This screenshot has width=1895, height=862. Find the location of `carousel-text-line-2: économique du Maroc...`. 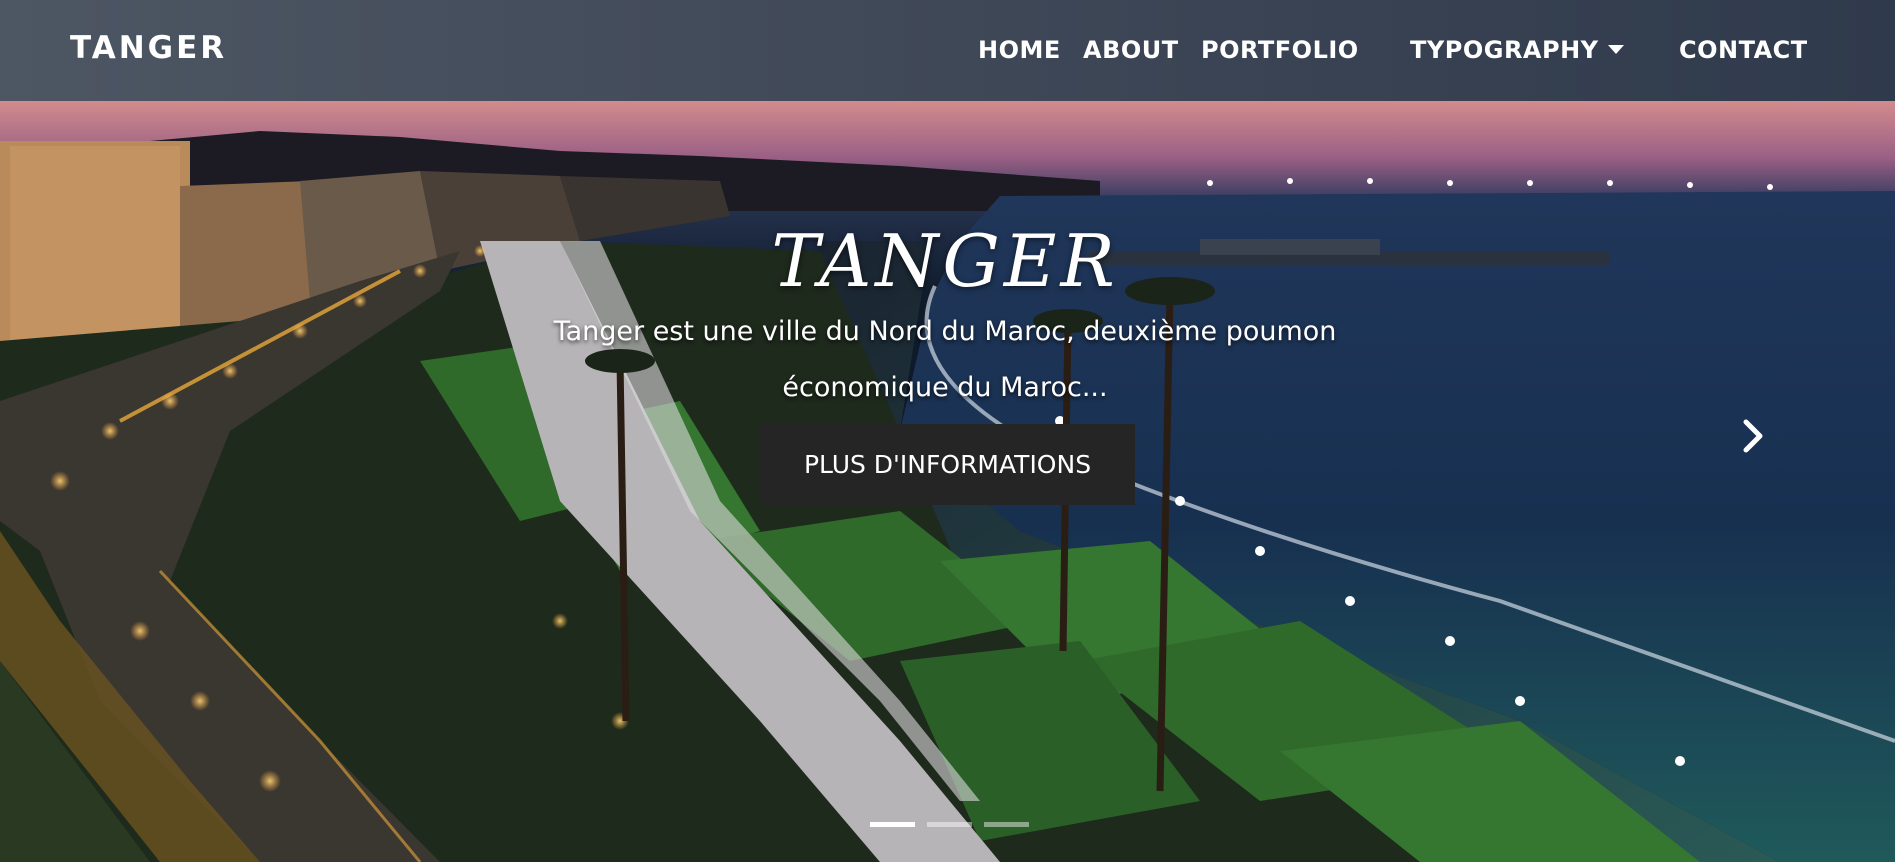

carousel-text-line-2: économique du Maroc... is located at coordinates (945, 387).